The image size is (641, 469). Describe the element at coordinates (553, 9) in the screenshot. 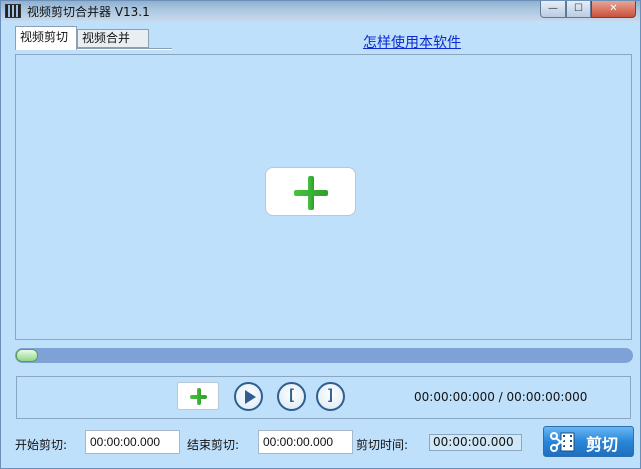

I see `minimize-button: —` at that location.